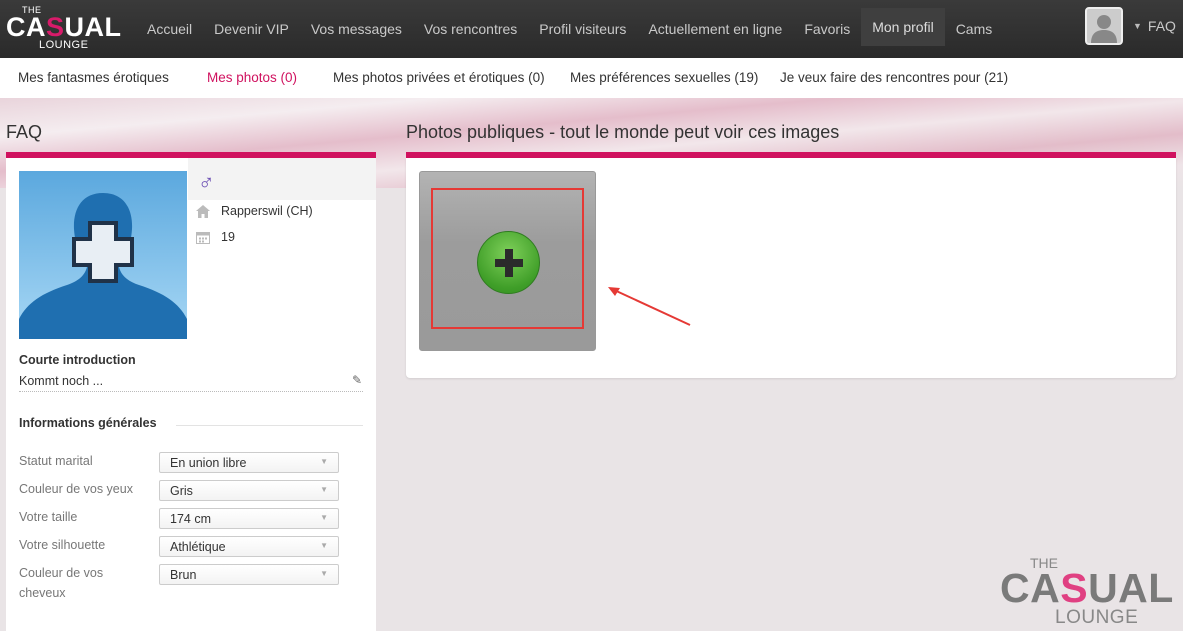  Describe the element at coordinates (1087, 588) in the screenshot. I see `logo-casual: CASUAL` at that location.